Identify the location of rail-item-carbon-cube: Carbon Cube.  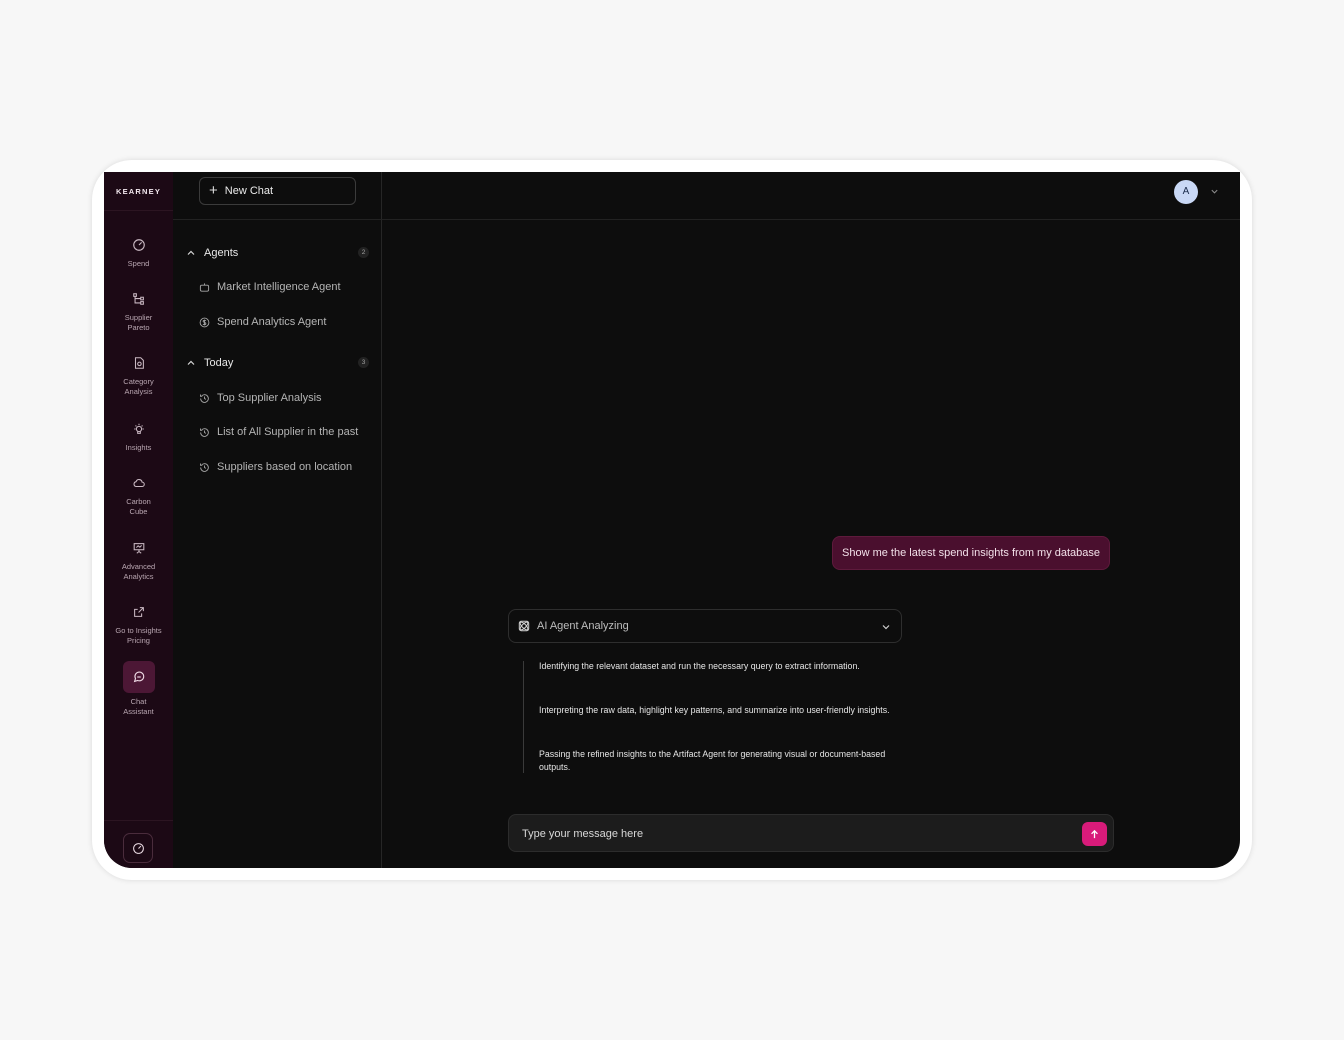
(138, 496).